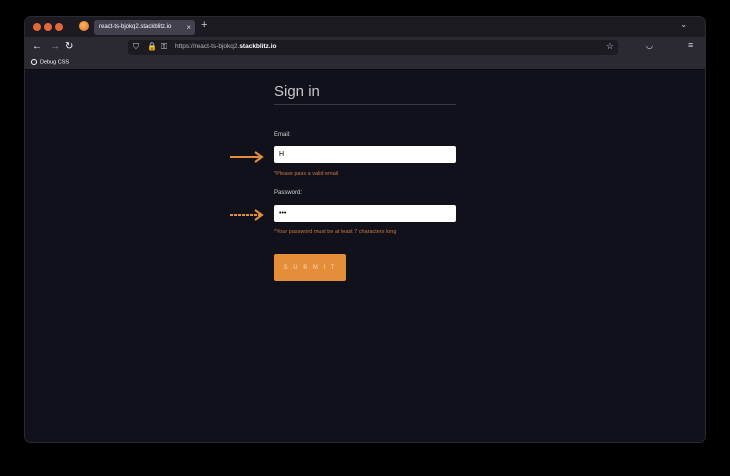 The height and width of the screenshot is (476, 730). I want to click on tab-bar: react-ts-bjokq2.stackblitz.io × + ⌄, so click(365, 27).